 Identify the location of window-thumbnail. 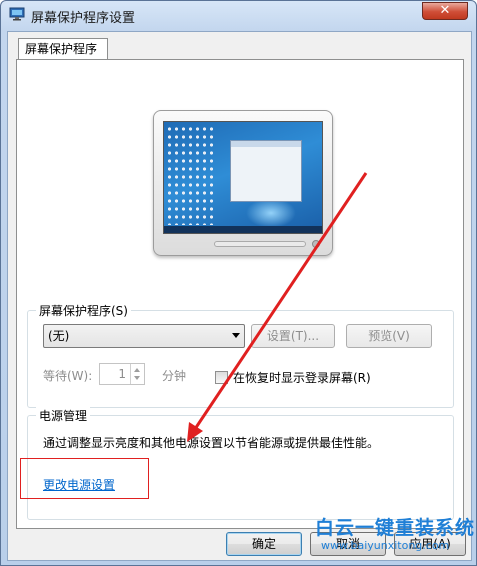
(266, 171).